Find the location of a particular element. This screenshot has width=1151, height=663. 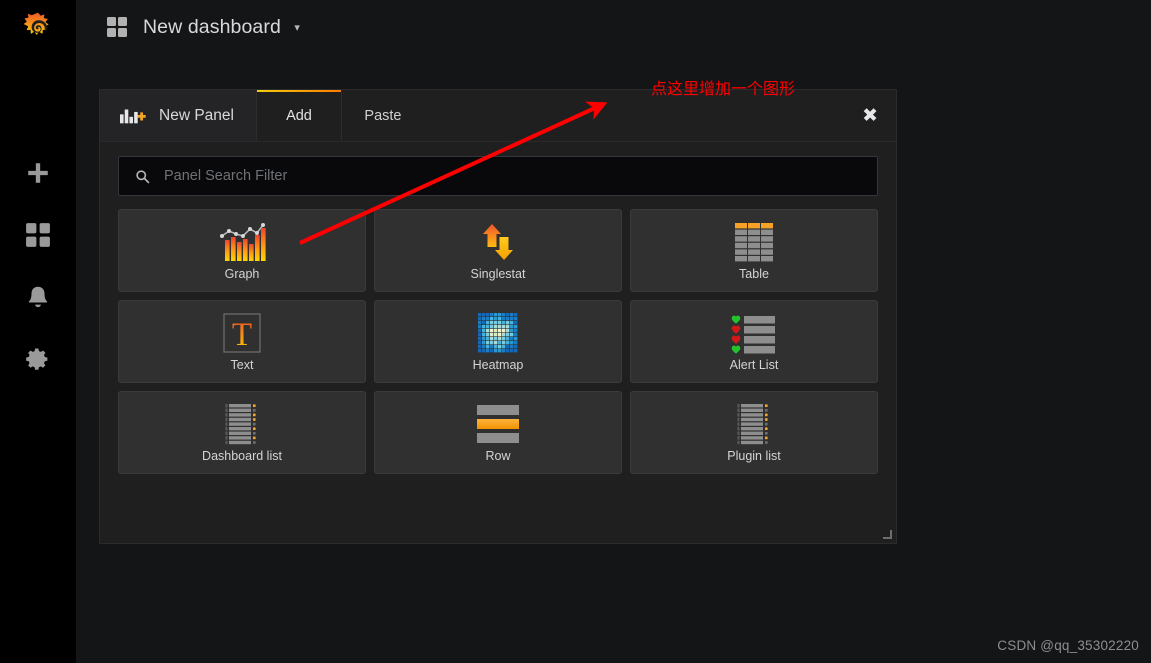

search-icon is located at coordinates (143, 176).